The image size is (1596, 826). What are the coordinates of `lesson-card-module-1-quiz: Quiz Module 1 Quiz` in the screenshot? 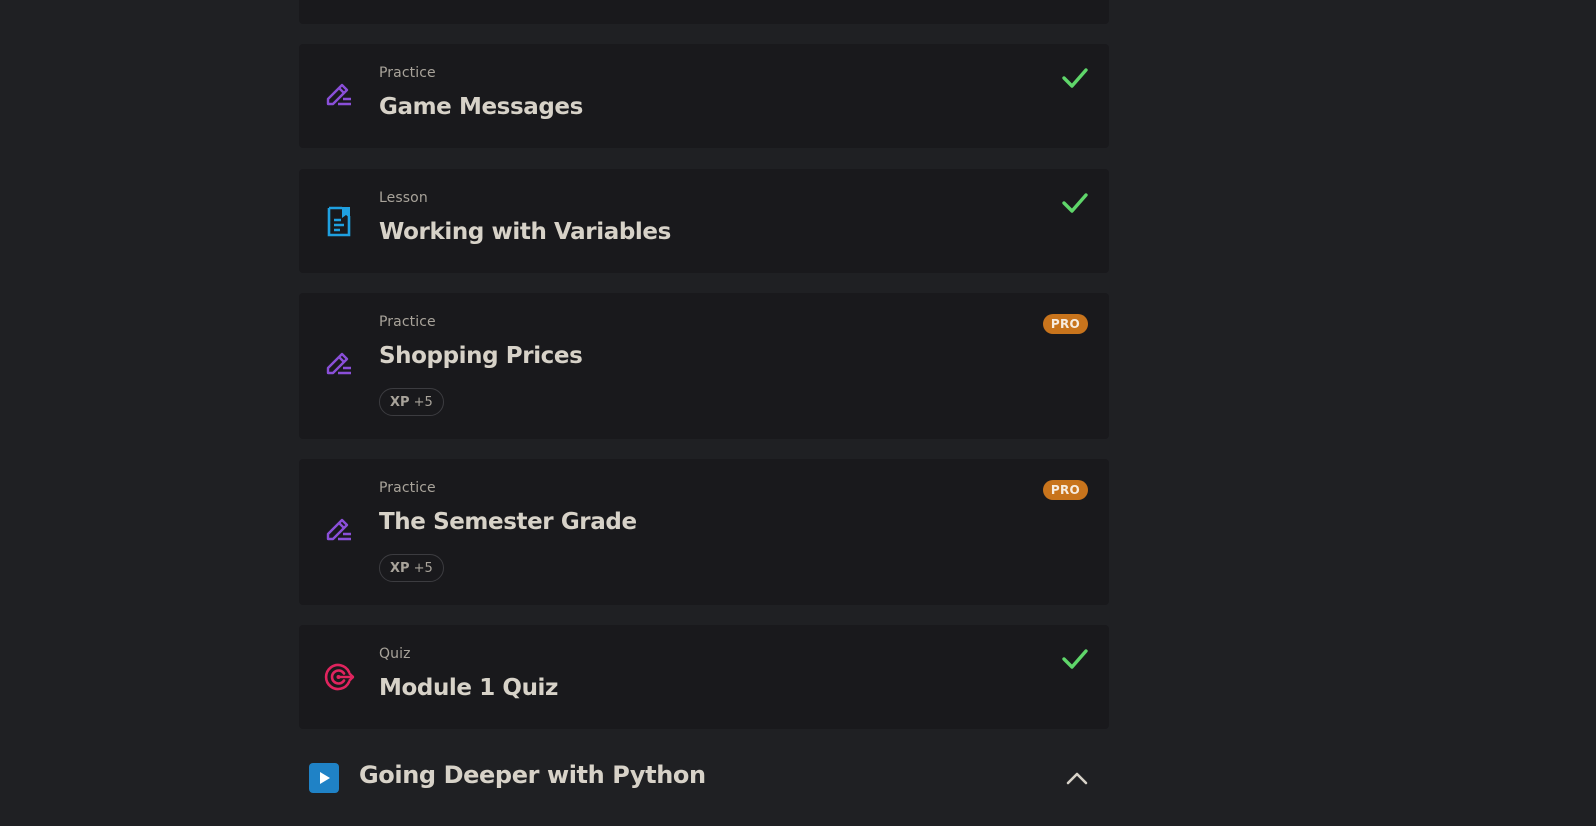 It's located at (704, 677).